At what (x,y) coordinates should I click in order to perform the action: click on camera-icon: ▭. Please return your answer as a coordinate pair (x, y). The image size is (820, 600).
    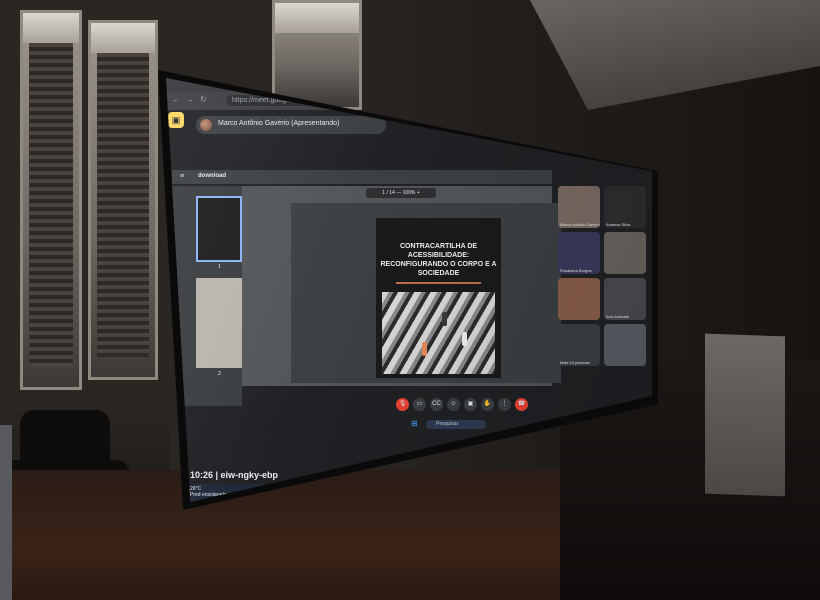
    Looking at the image, I should click on (419, 404).